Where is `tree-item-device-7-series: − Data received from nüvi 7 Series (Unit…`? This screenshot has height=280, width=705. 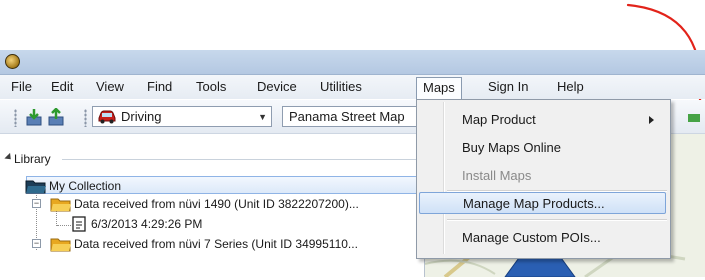
tree-item-device-7-series: − Data received from nüvi 7 Series (Unit… is located at coordinates (224, 244).